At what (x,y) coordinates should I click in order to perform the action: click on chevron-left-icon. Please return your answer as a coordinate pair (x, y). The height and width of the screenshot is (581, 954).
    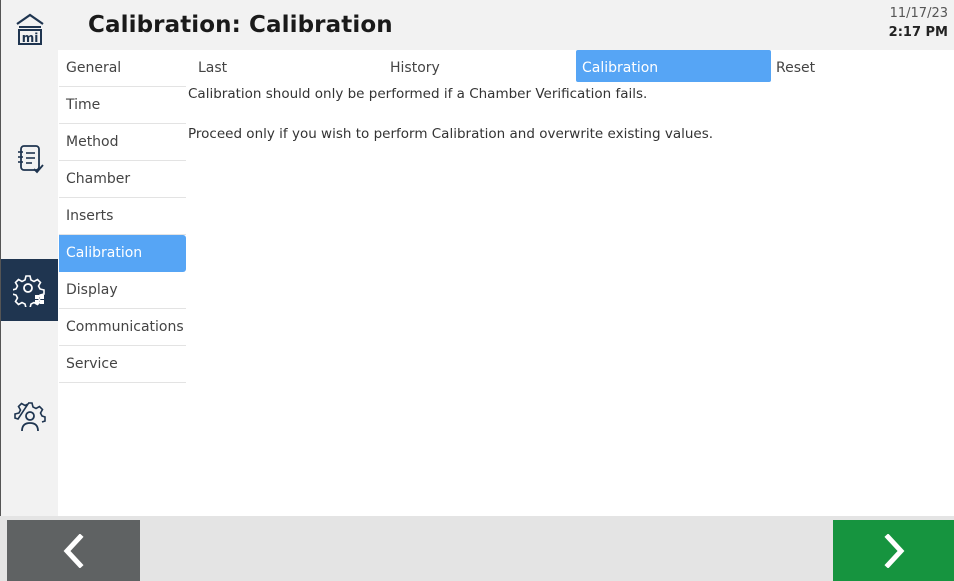
    Looking at the image, I should click on (73, 550).